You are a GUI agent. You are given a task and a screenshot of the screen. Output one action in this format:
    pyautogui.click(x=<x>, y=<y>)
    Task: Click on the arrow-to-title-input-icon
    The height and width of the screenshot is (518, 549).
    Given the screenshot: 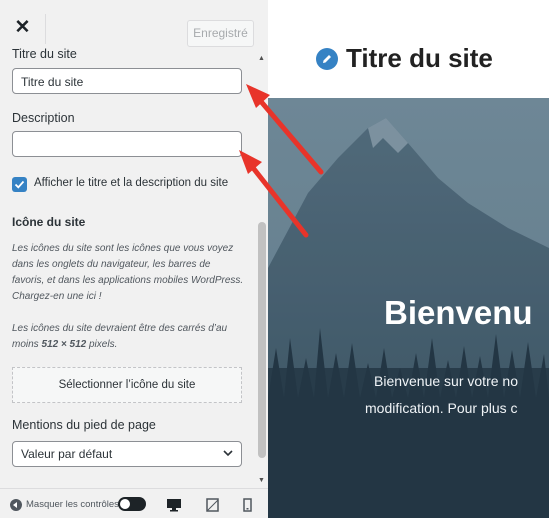 What is the action you would take?
    pyautogui.click(x=285, y=129)
    